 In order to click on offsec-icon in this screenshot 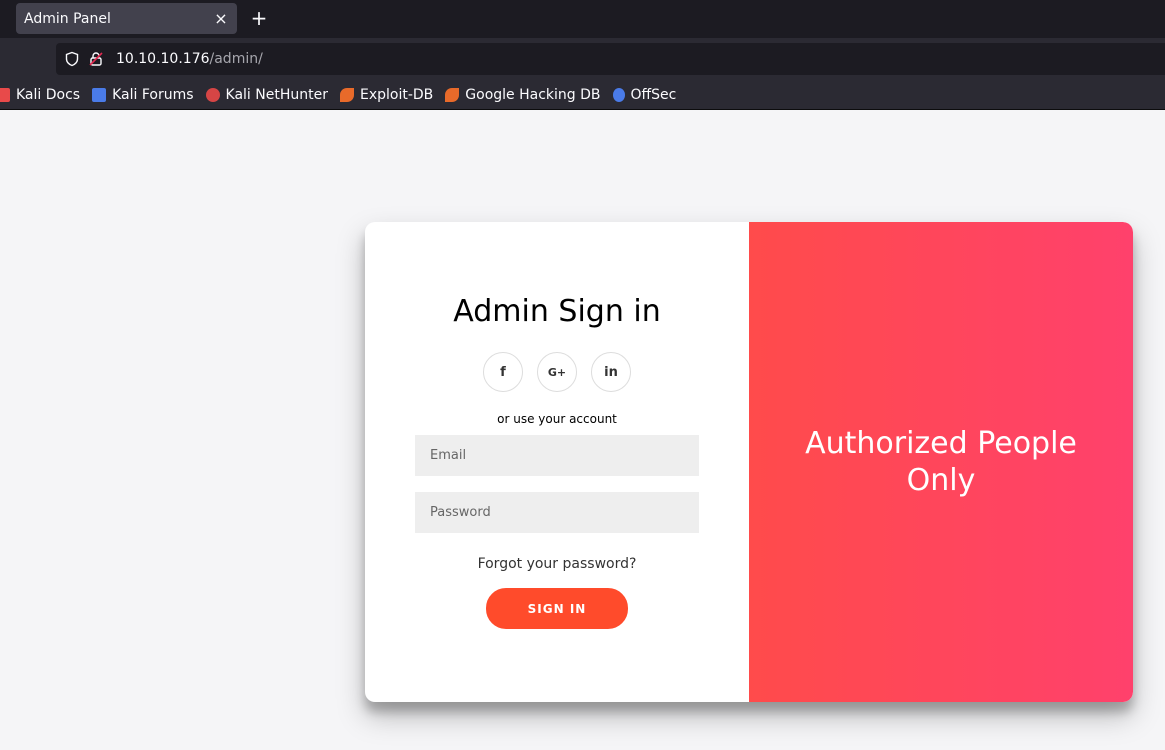, I will do `click(618, 94)`.